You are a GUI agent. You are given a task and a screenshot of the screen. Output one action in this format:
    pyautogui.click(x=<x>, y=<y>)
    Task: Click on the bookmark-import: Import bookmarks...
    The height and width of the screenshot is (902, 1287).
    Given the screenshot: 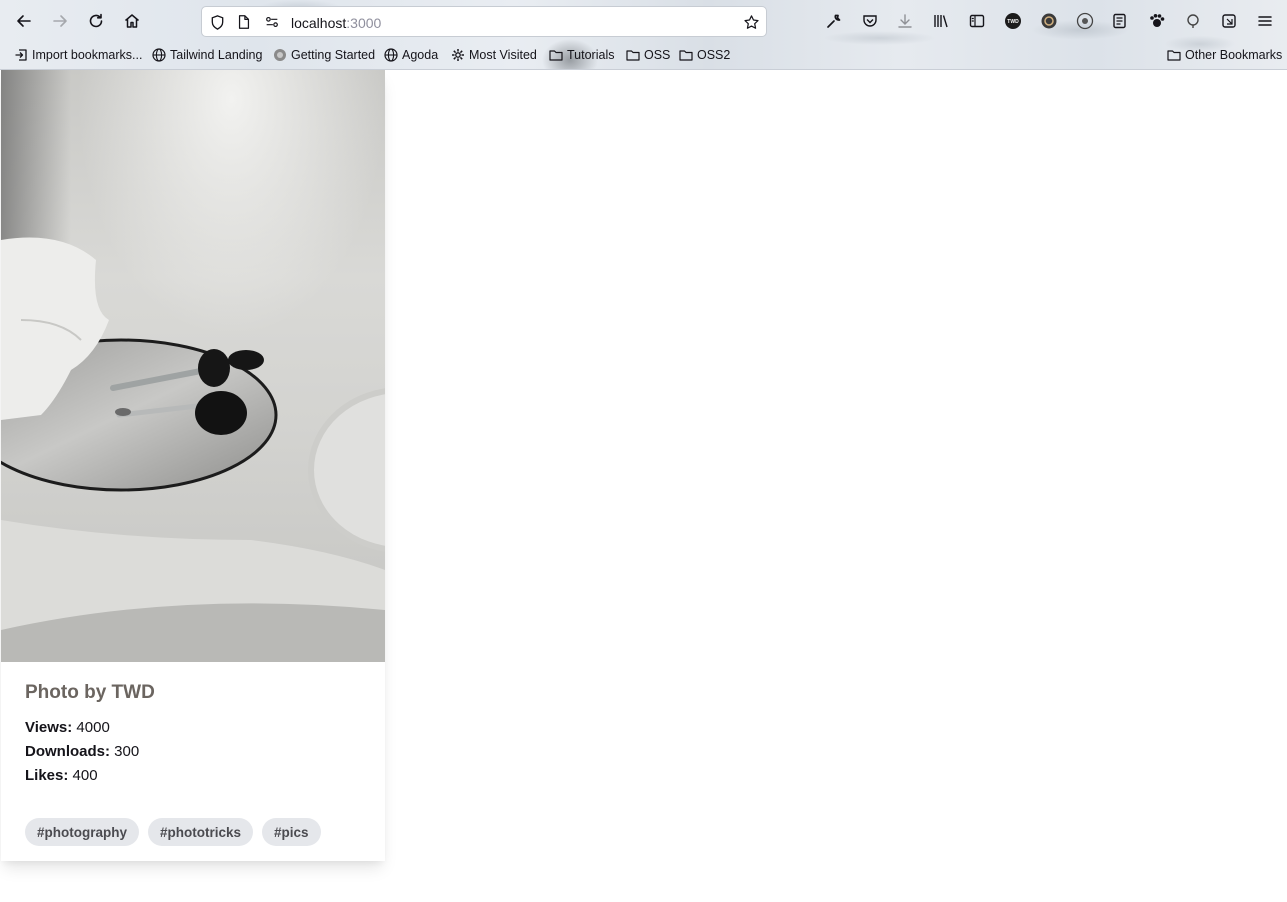 What is the action you would take?
    pyautogui.click(x=78, y=55)
    